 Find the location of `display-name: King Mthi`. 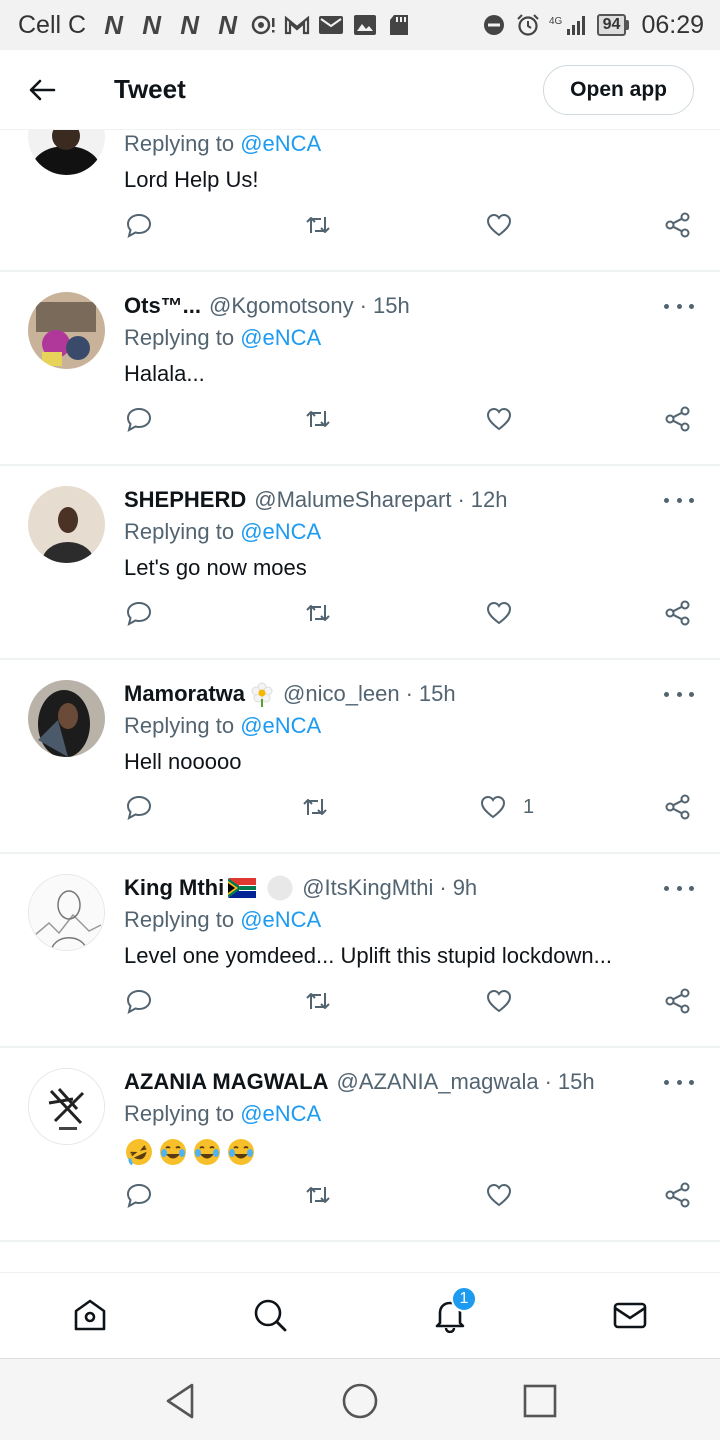

display-name: King Mthi is located at coordinates (174, 888).